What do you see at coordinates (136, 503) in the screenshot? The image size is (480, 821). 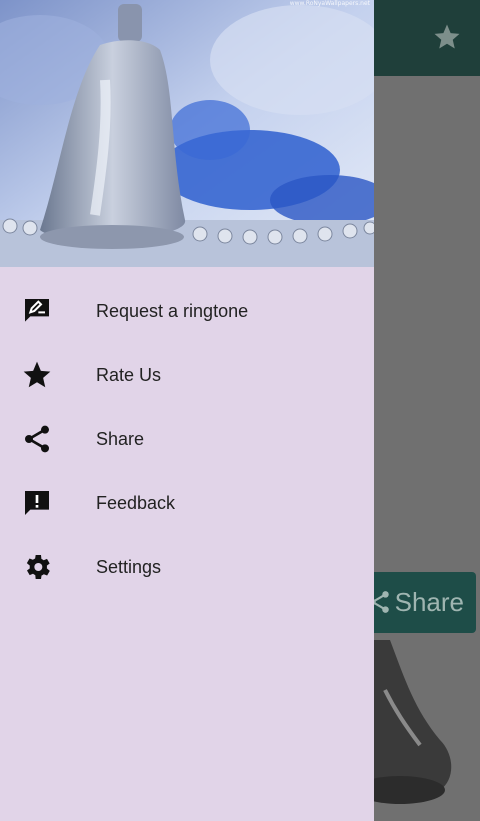 I see `menu-item-label: Feedback` at bounding box center [136, 503].